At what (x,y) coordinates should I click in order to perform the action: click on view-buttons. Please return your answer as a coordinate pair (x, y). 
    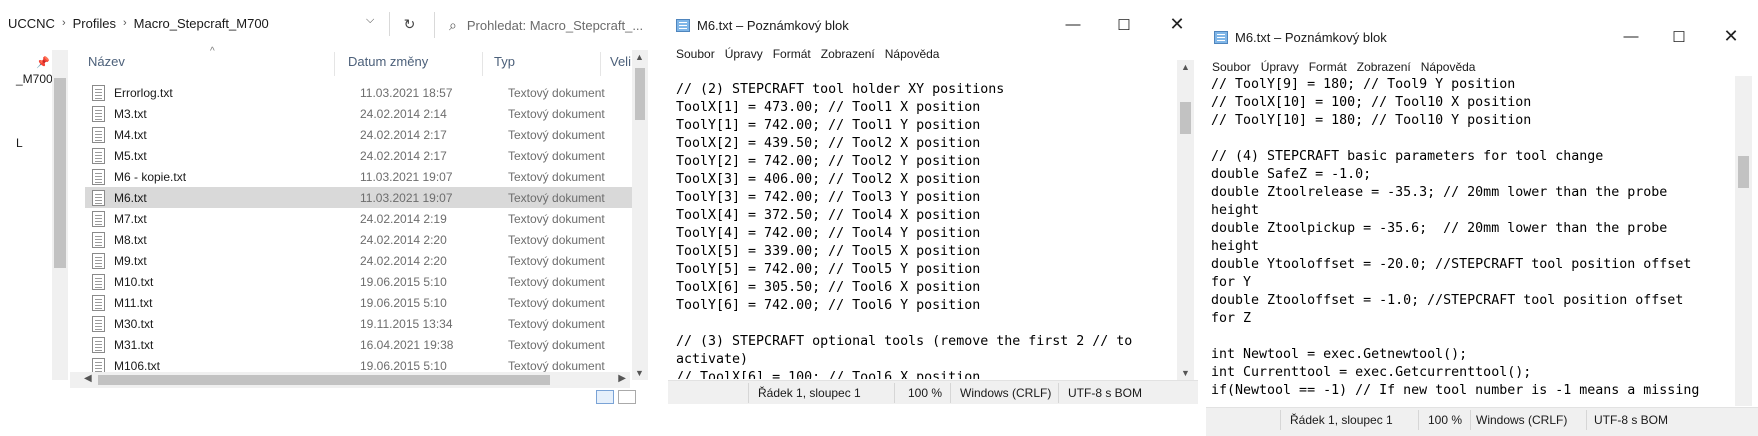
    Looking at the image, I should click on (618, 398).